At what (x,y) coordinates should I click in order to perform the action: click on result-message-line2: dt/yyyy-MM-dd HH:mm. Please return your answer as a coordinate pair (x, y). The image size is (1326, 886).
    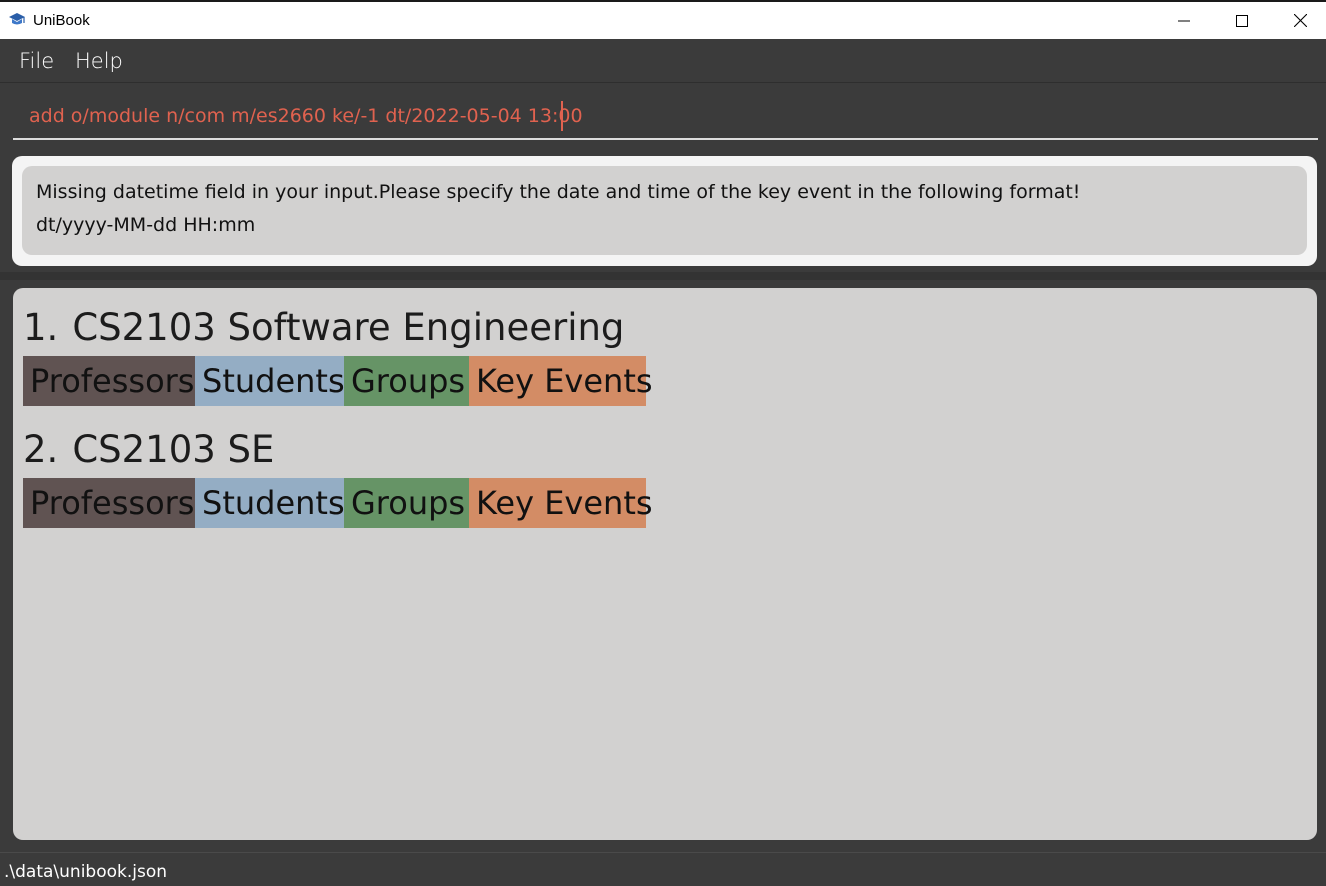
    Looking at the image, I should click on (146, 225).